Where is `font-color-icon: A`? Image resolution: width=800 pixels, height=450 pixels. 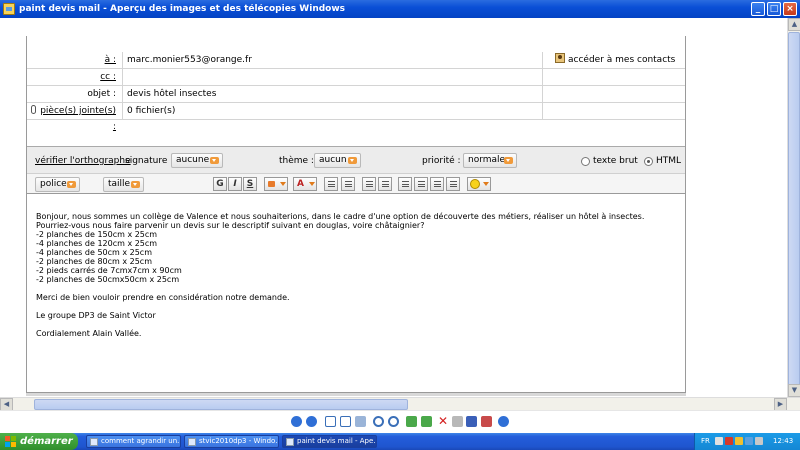 font-color-icon: A is located at coordinates (300, 184).